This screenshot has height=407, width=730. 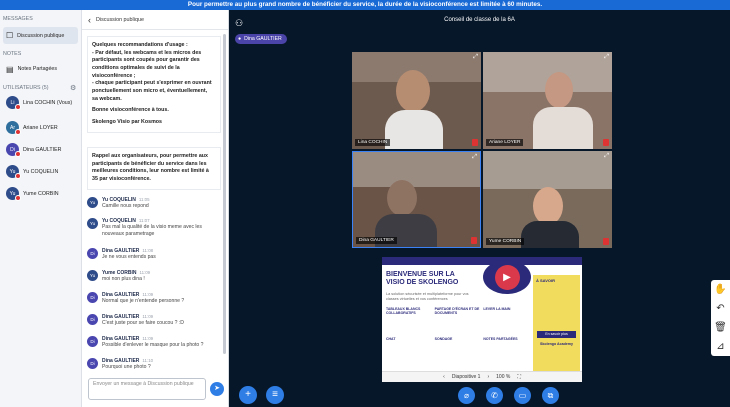 I want to click on prev-slide-button: ‹, so click(x=444, y=377).